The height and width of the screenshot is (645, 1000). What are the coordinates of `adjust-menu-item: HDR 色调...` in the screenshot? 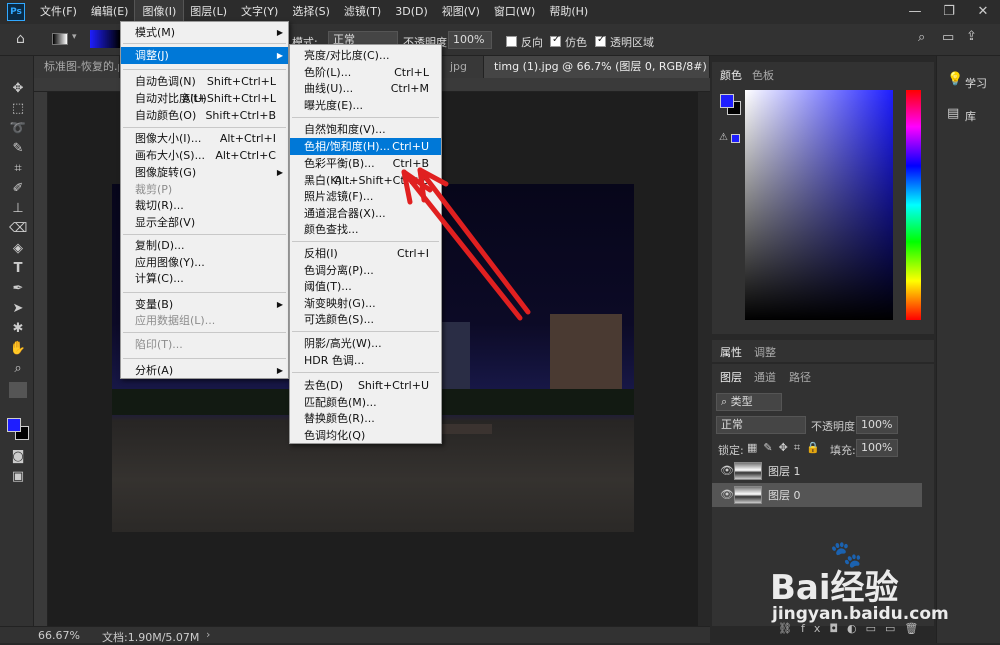 It's located at (365, 360).